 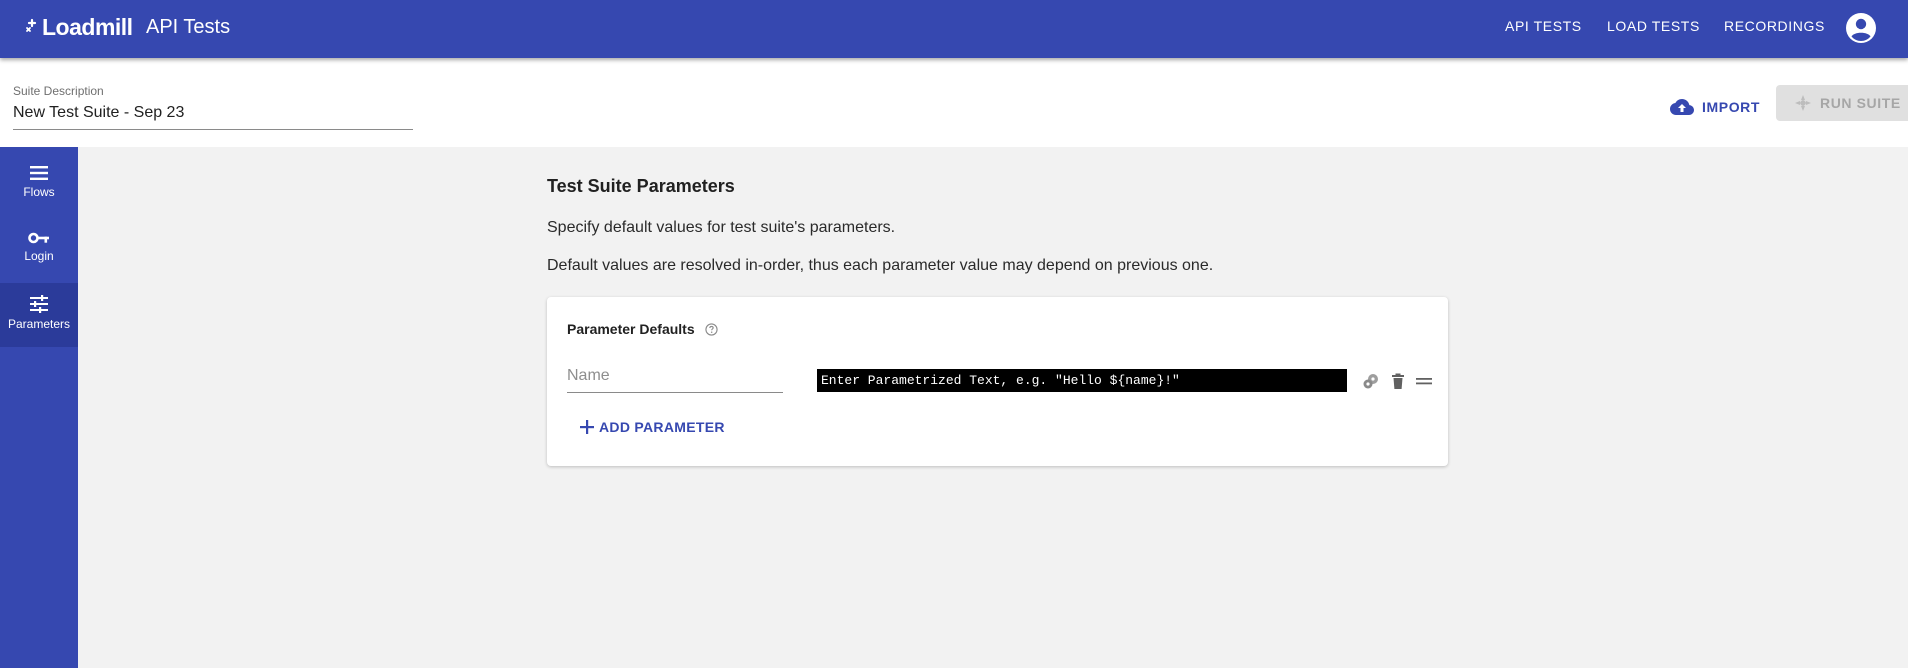 I want to click on cloud-upload-icon, so click(x=1682, y=107).